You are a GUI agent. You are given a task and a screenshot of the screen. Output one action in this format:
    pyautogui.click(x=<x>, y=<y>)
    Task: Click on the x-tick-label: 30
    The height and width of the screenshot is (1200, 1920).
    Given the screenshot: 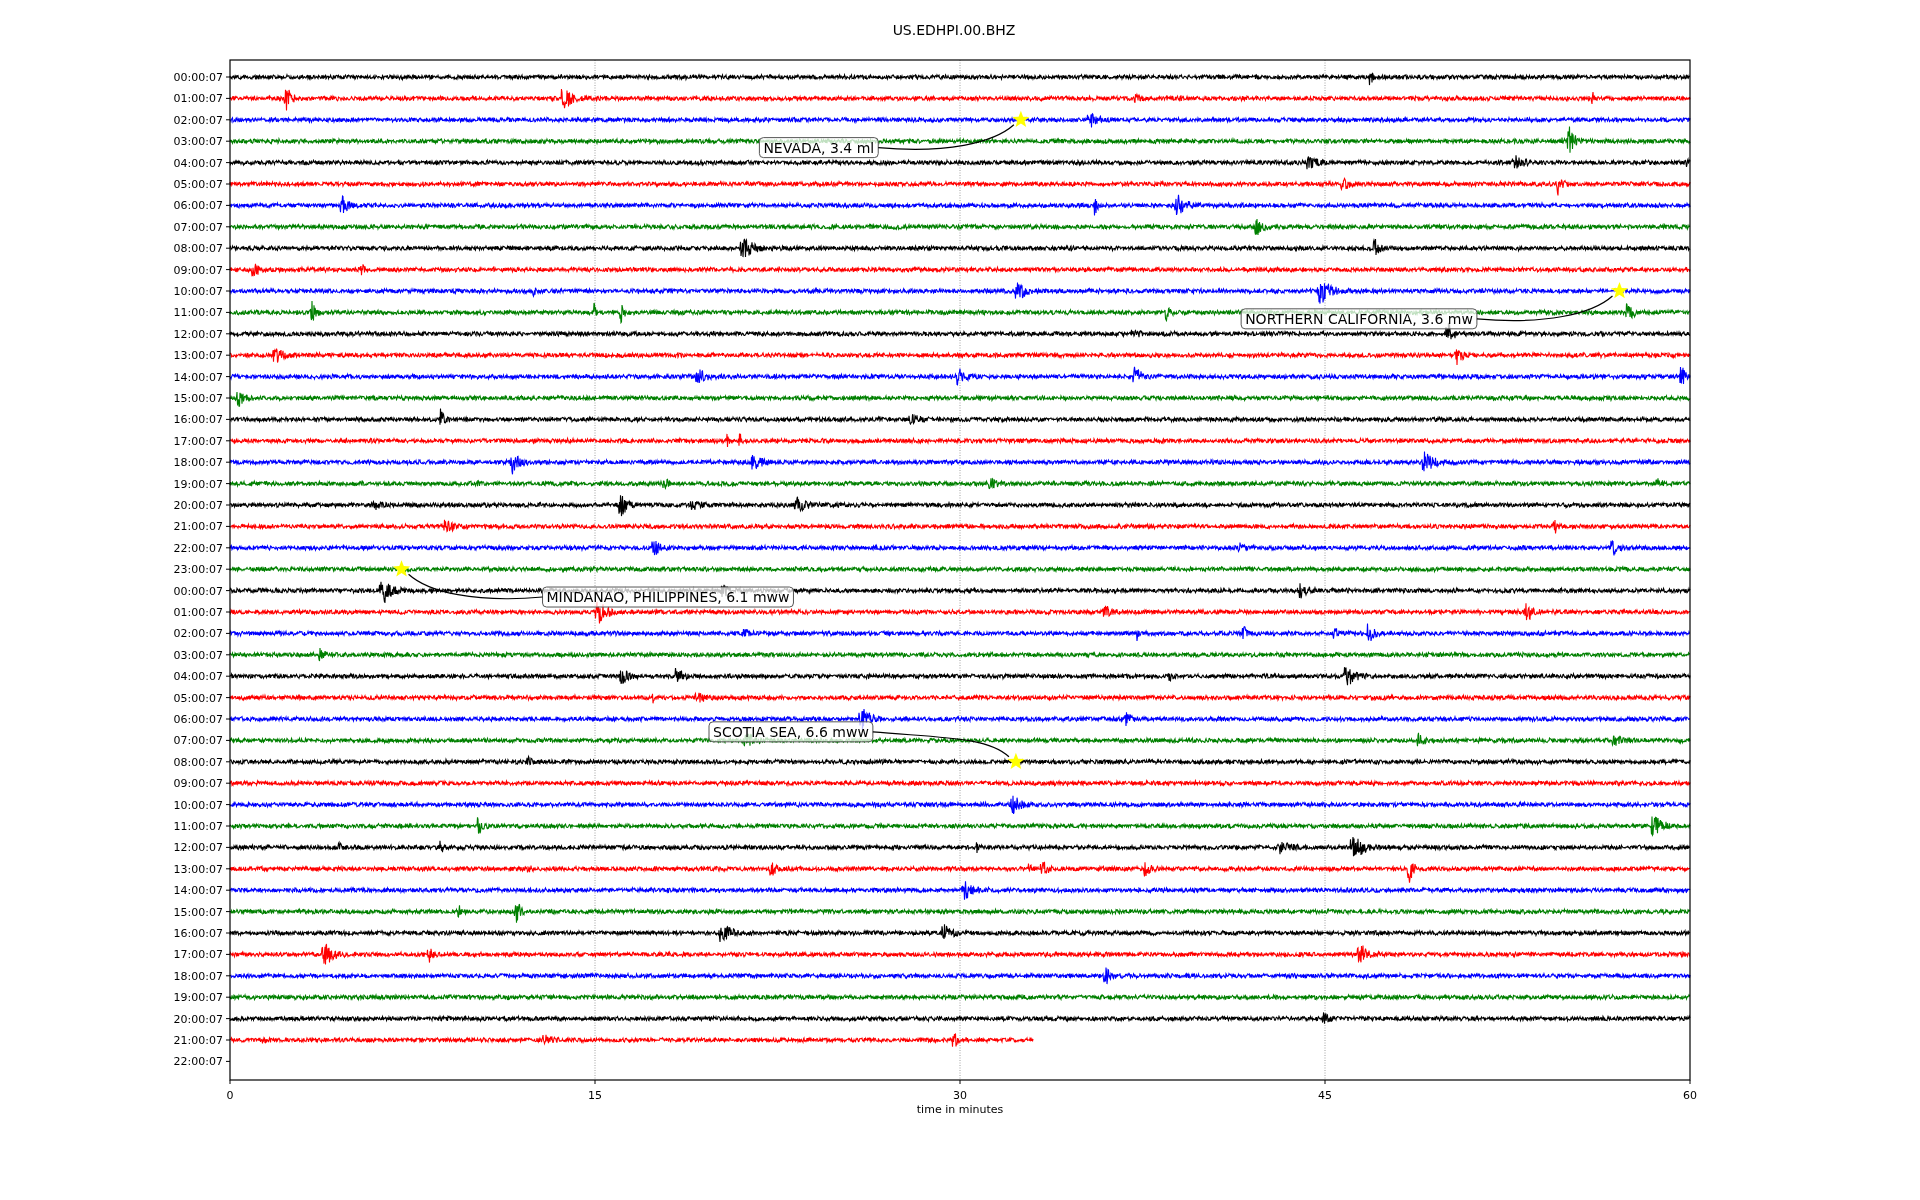 What is the action you would take?
    pyautogui.click(x=960, y=1095)
    